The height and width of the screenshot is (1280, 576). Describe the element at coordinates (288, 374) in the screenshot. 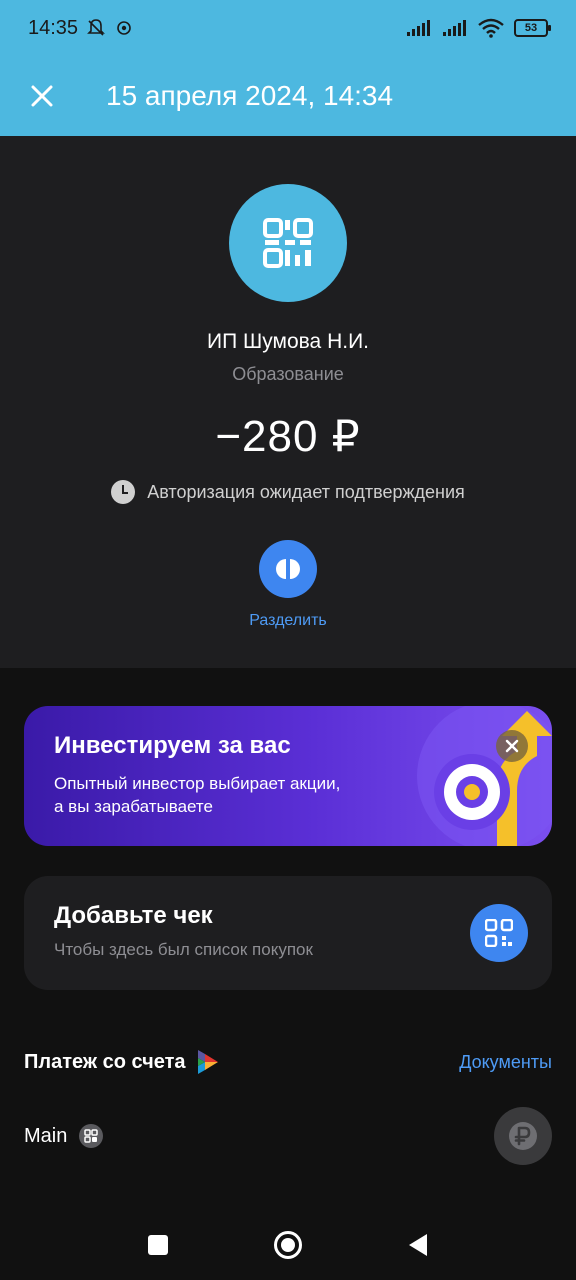

I see `merchant-category: Образование` at that location.